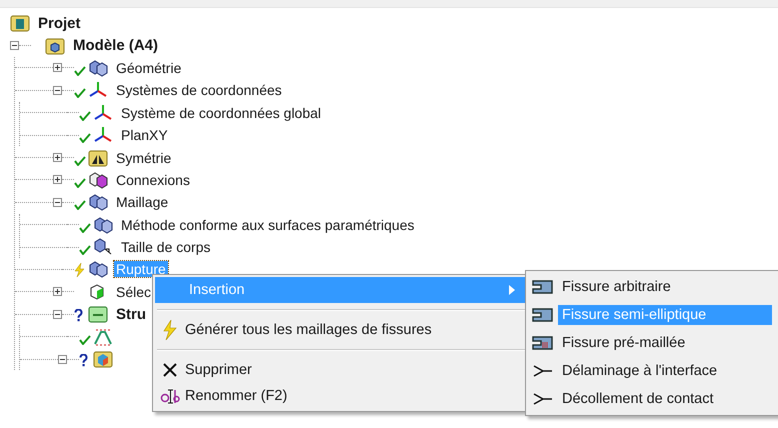  What do you see at coordinates (103, 247) in the screenshot?
I see `cube-pointer-icon` at bounding box center [103, 247].